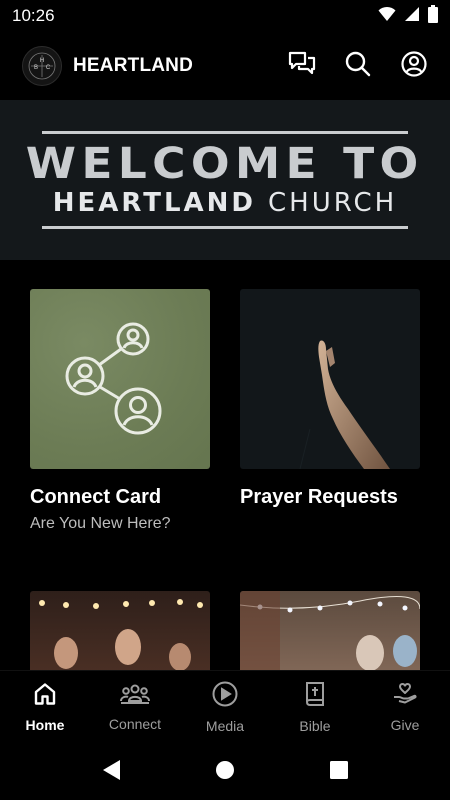 Image resolution: width=450 pixels, height=800 pixels. I want to click on string-lights-image, so click(121, 635).